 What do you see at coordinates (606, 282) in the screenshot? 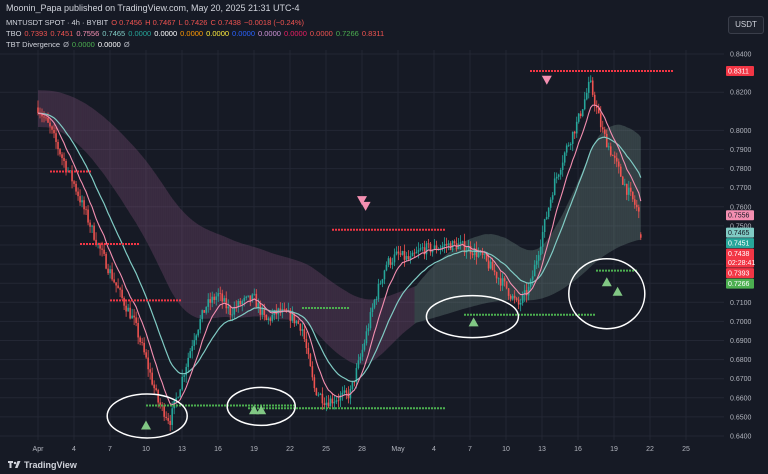
I see `buy-signal-icon` at bounding box center [606, 282].